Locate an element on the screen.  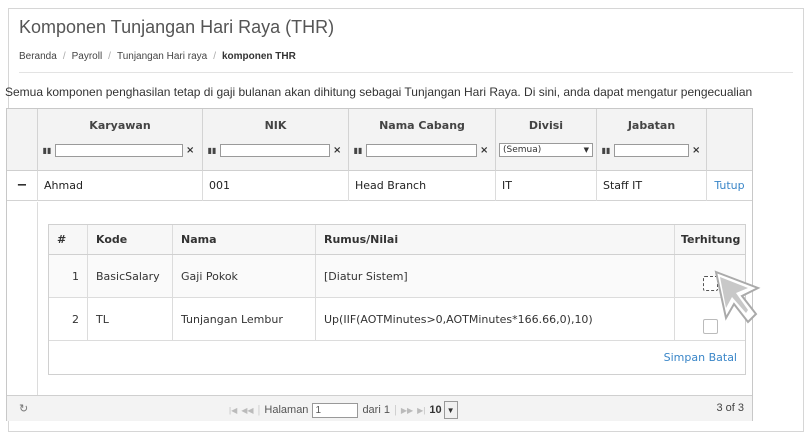
refresh-icon: ↻ is located at coordinates (23, 408).